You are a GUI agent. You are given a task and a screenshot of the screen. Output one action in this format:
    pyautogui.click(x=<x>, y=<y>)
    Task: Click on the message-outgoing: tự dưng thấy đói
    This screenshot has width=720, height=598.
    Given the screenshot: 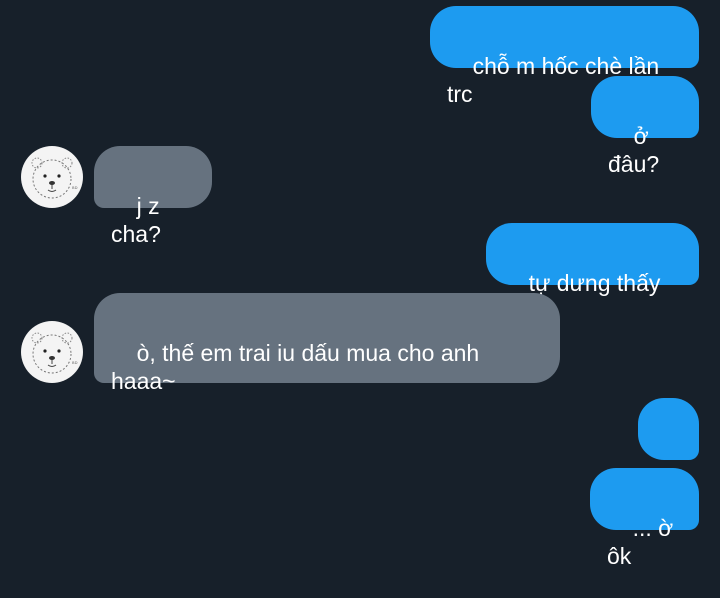 What is the action you would take?
    pyautogui.click(x=592, y=273)
    